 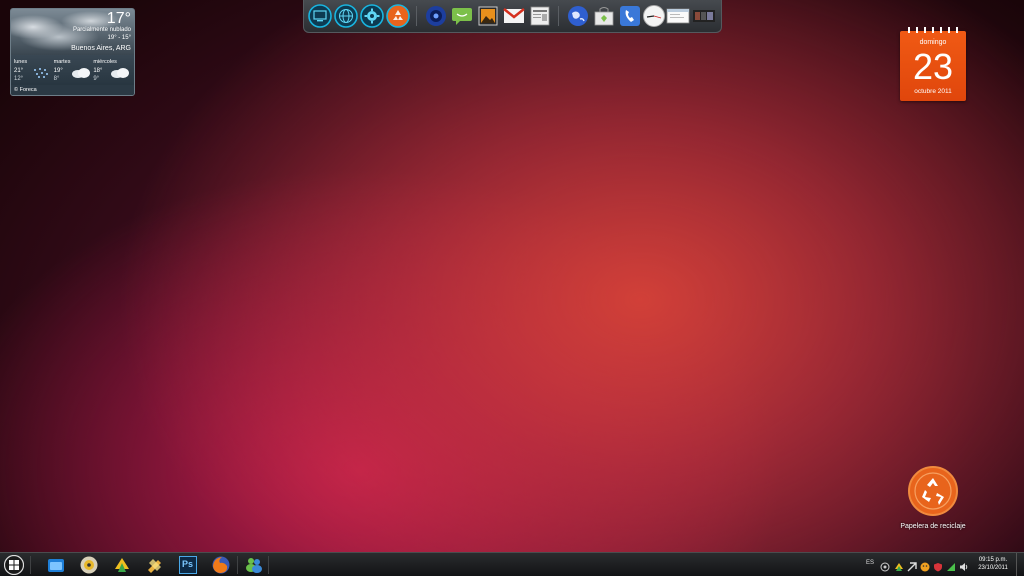 What do you see at coordinates (21, 62) in the screenshot?
I see `forecast-day-name: lunes` at bounding box center [21, 62].